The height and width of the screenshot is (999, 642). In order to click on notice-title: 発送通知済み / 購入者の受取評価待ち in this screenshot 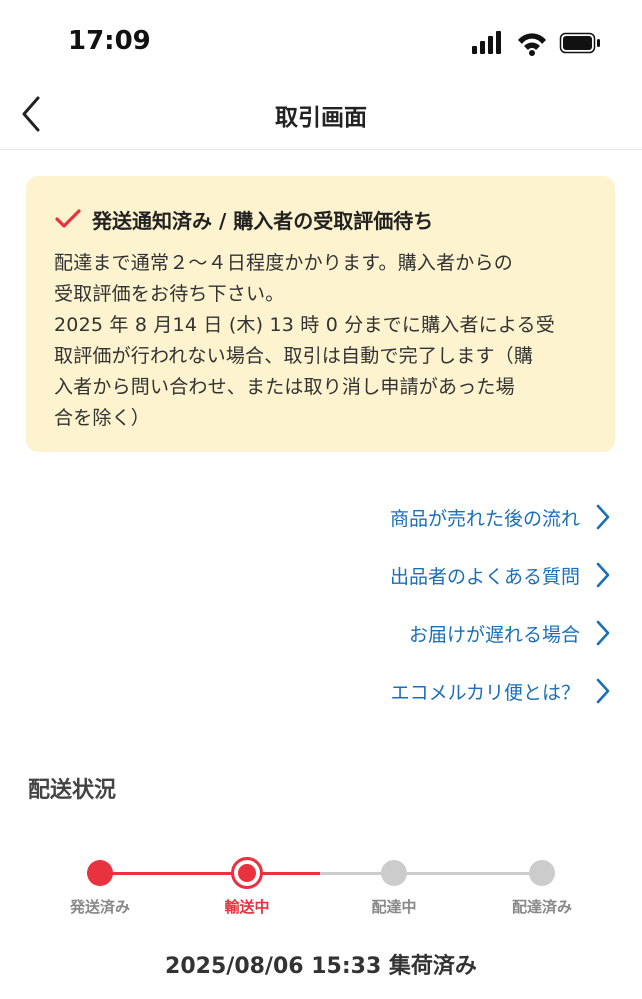, I will do `click(263, 220)`.